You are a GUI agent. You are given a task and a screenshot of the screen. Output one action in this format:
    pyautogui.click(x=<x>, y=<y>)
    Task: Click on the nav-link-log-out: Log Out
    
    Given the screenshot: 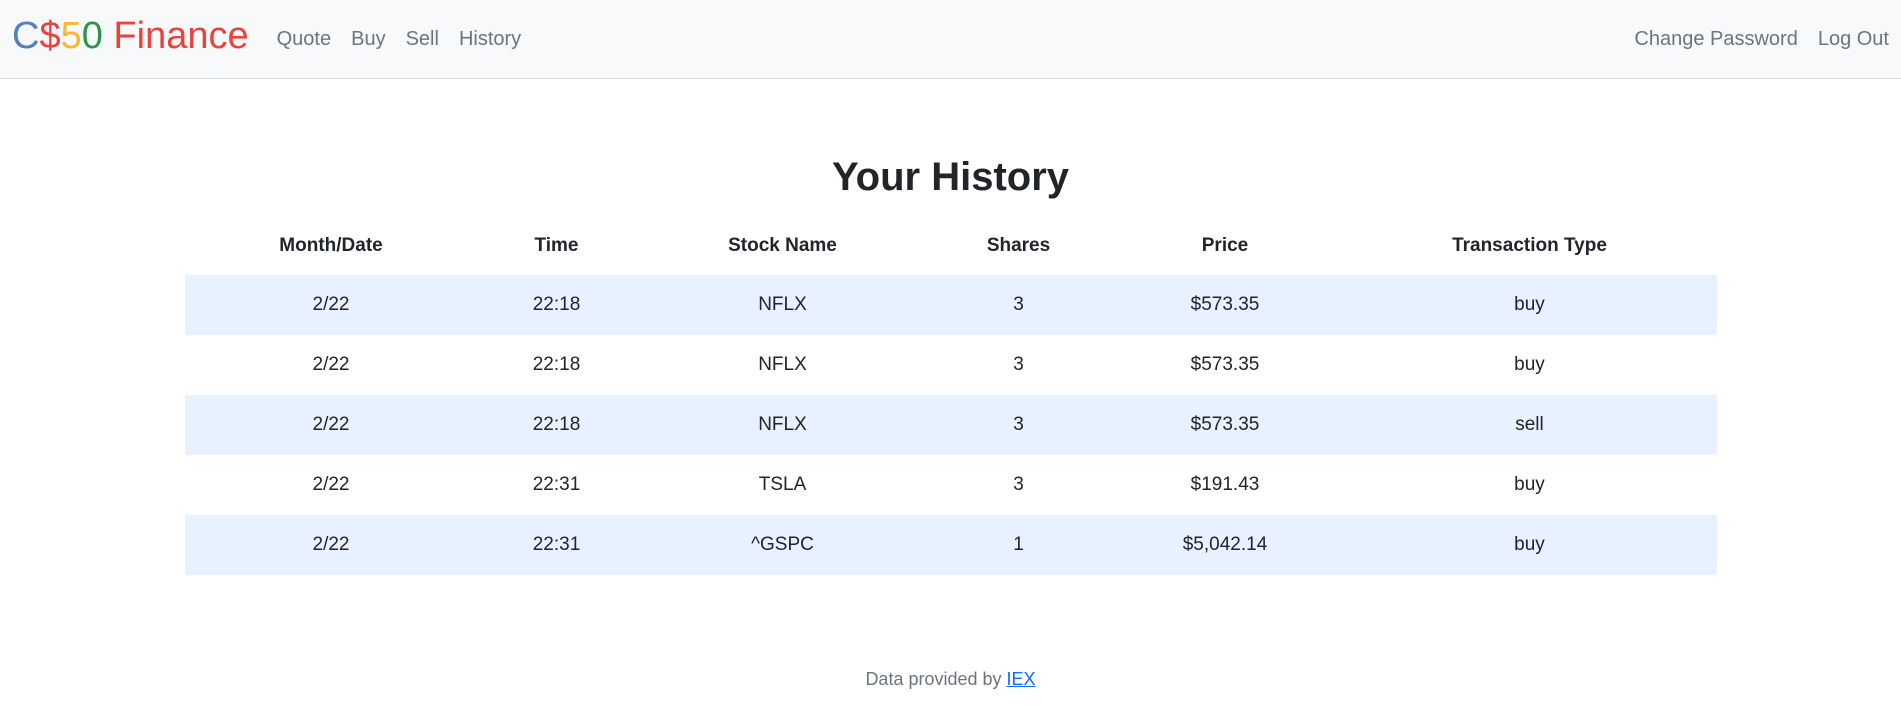 What is the action you would take?
    pyautogui.click(x=1848, y=39)
    